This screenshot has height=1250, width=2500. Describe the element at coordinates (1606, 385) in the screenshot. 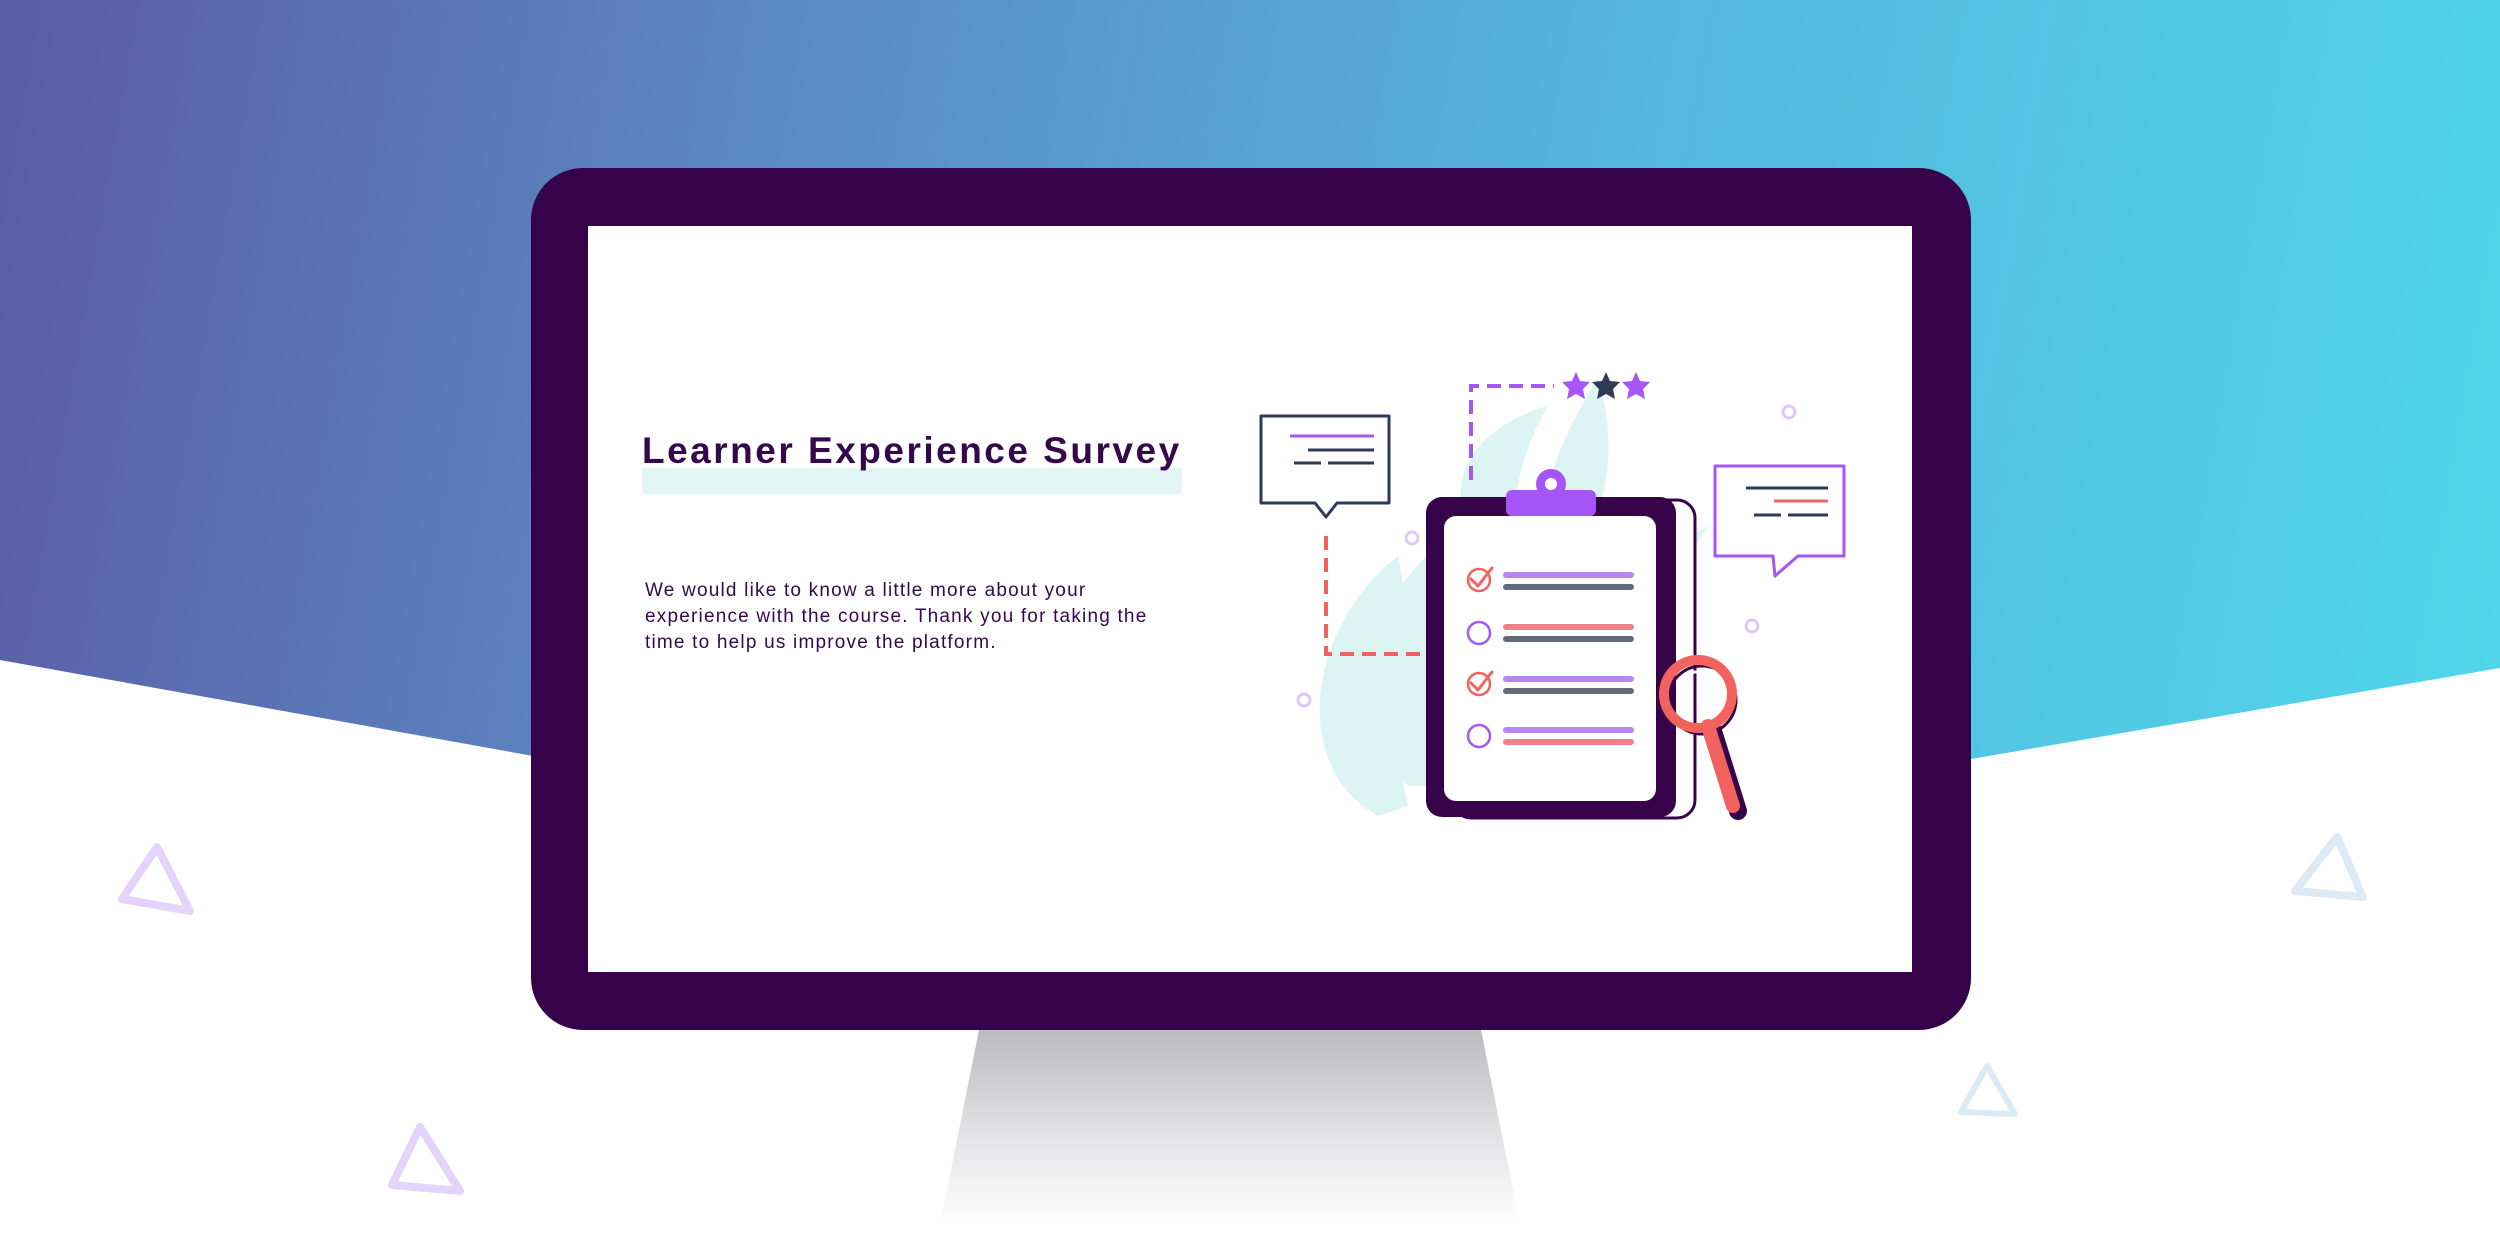

I see `rating-stars` at that location.